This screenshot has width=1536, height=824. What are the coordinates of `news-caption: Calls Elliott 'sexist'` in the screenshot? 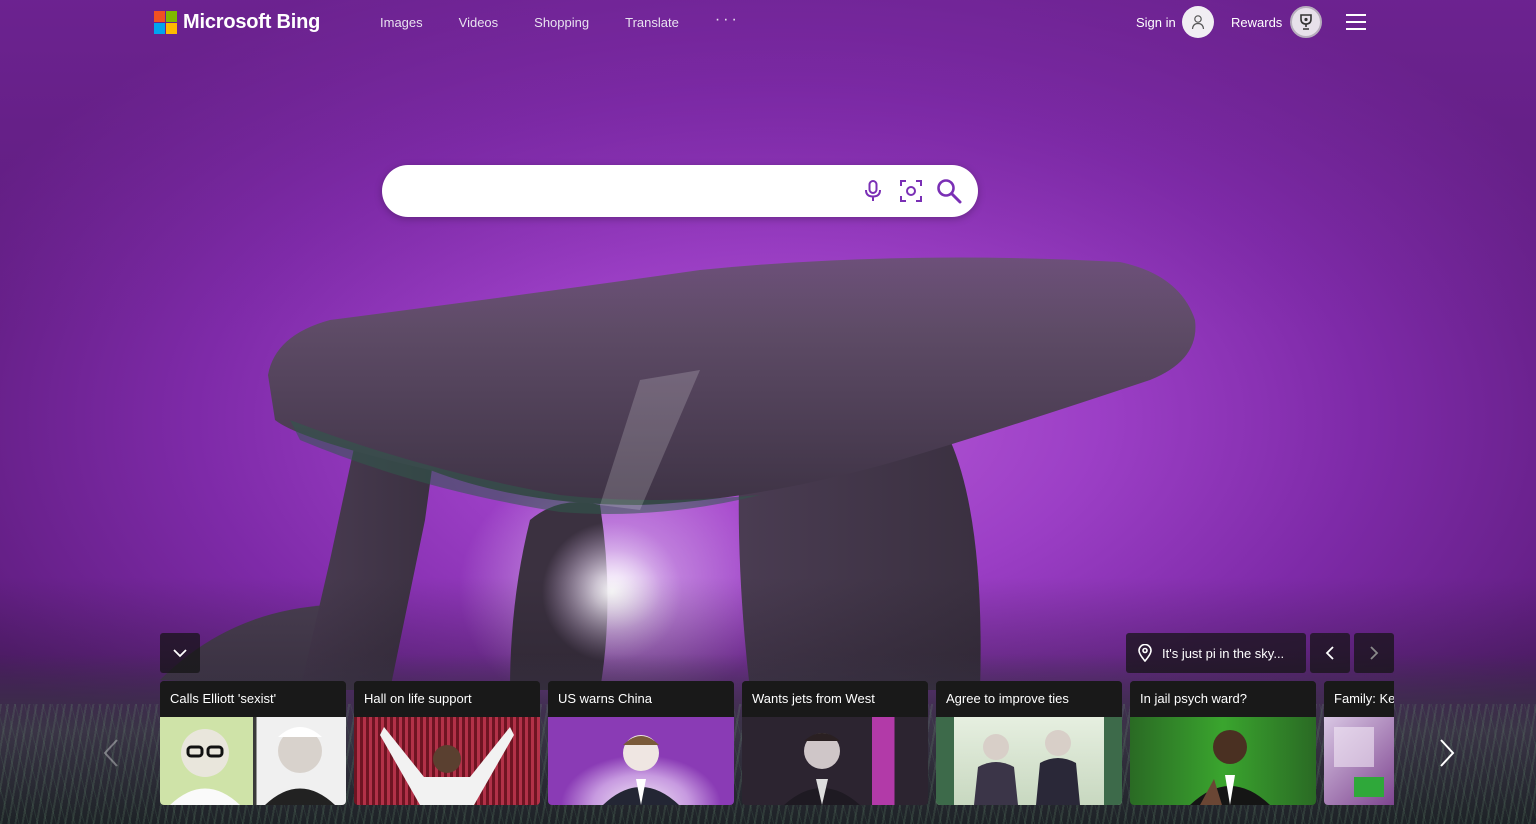 It's located at (253, 699).